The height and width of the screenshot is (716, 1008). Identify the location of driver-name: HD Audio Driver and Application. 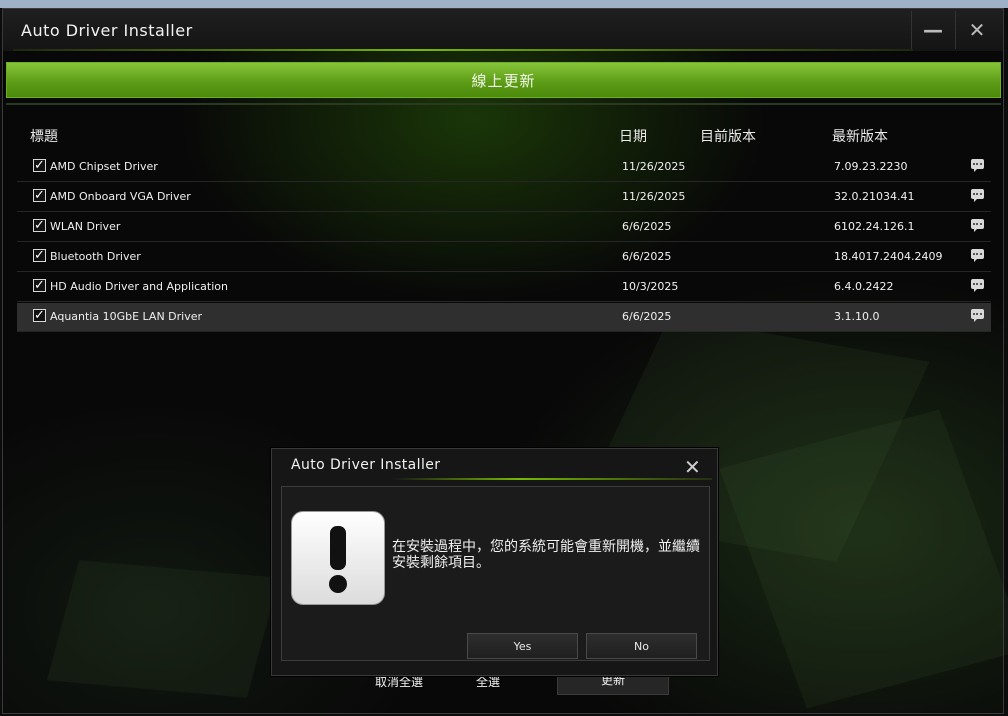
(139, 286).